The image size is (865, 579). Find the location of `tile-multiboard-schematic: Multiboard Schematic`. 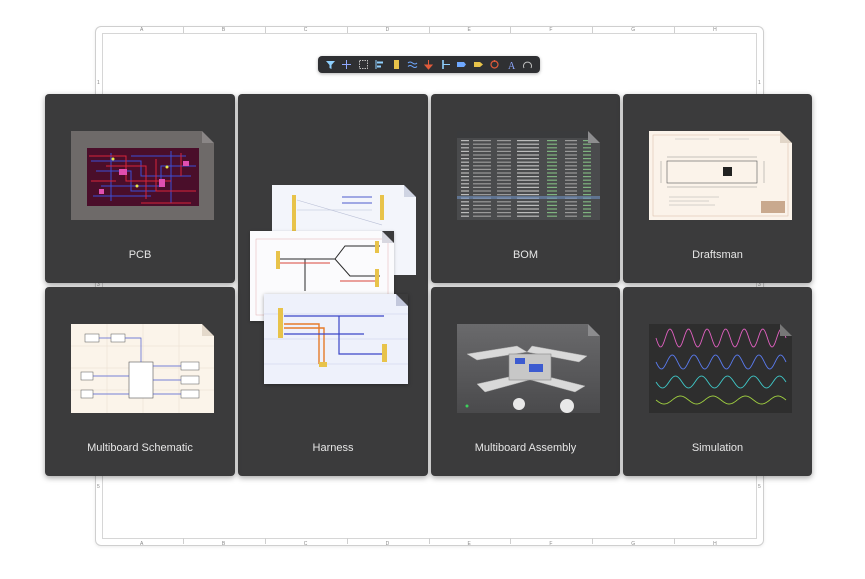

tile-multiboard-schematic: Multiboard Schematic is located at coordinates (140, 381).